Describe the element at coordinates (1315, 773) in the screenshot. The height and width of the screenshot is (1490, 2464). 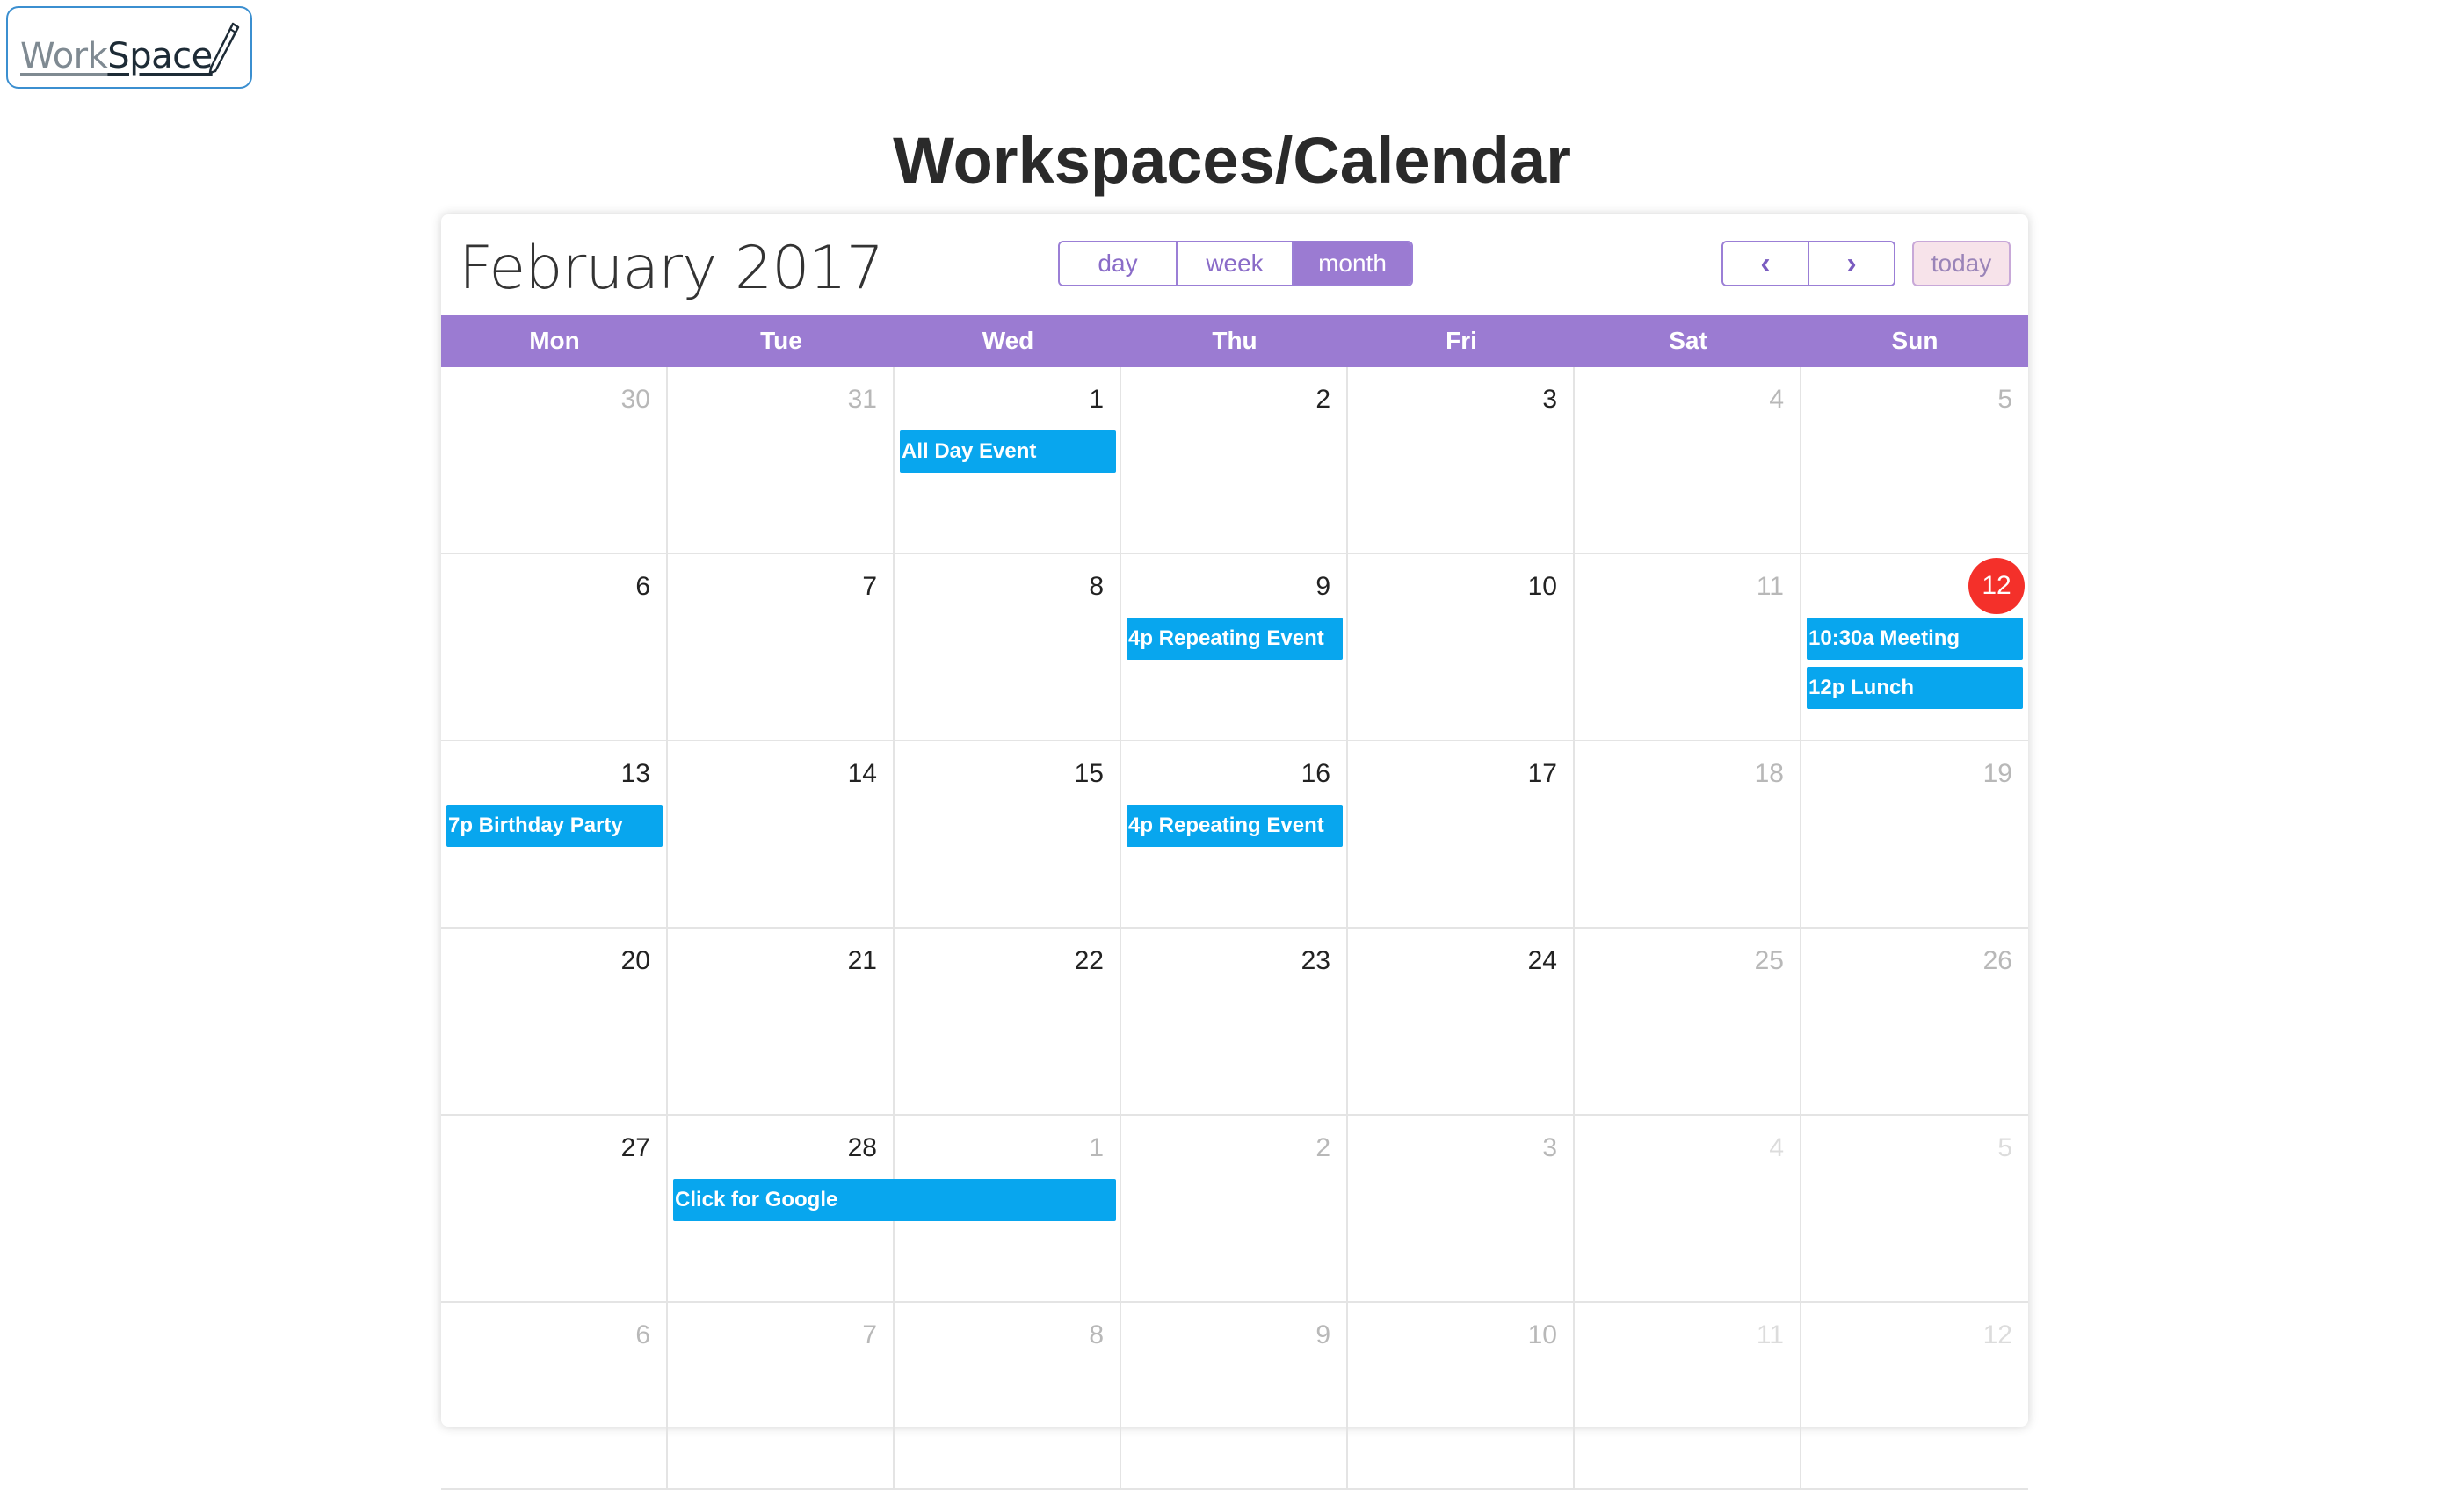
I see `day-number: 16` at that location.